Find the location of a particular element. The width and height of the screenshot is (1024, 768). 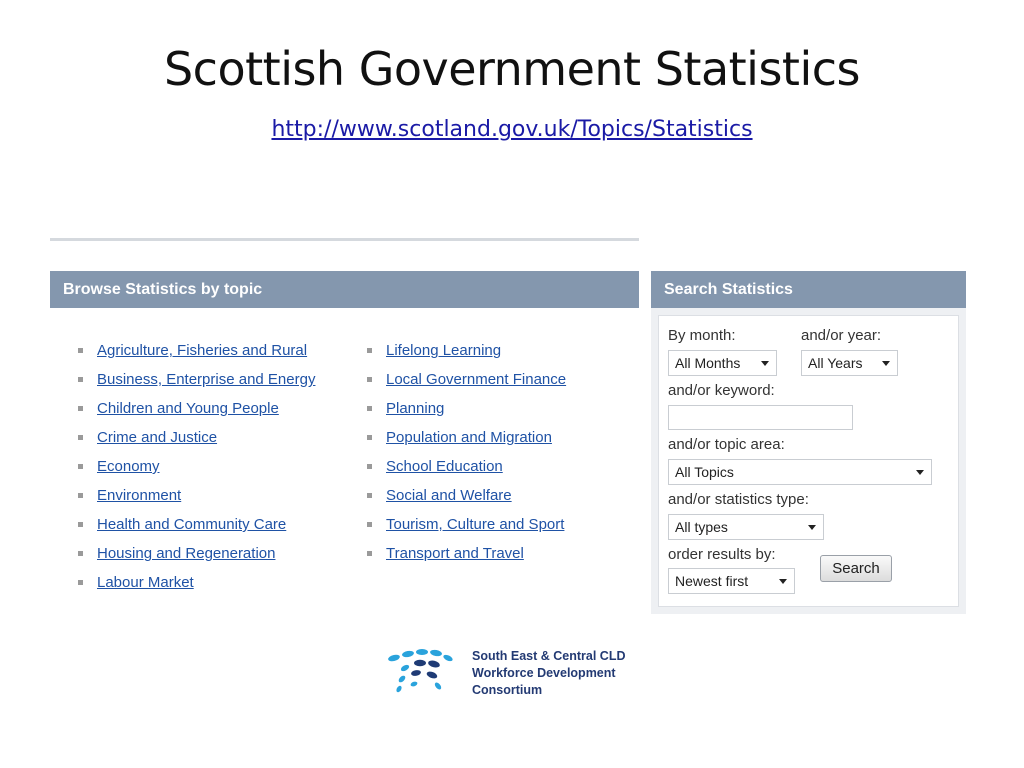

topic-item: Transport and Travel is located at coordinates (492, 554).